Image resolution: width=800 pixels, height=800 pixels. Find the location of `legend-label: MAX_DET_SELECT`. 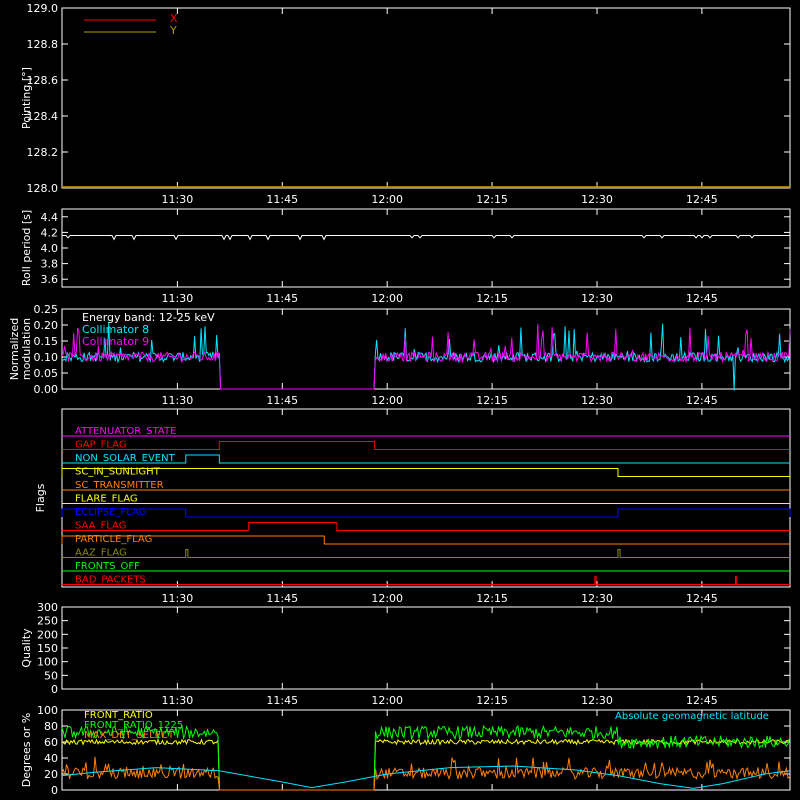

legend-label: MAX_DET_SELECT is located at coordinates (129, 735).